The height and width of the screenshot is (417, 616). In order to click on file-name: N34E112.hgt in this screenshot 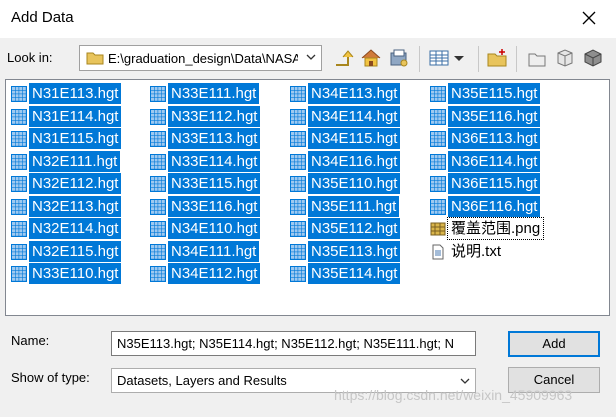, I will do `click(214, 273)`.